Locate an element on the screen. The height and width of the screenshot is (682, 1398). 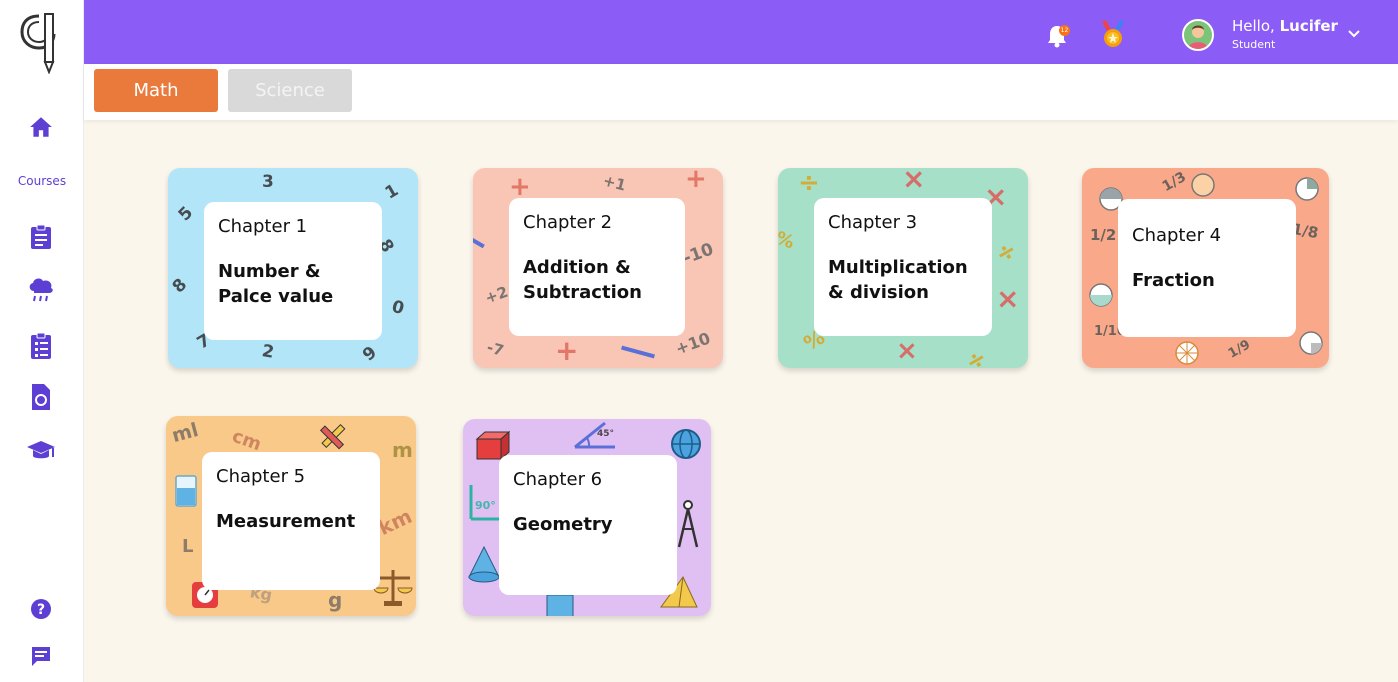
number-decoration: 9 is located at coordinates (369, 354).